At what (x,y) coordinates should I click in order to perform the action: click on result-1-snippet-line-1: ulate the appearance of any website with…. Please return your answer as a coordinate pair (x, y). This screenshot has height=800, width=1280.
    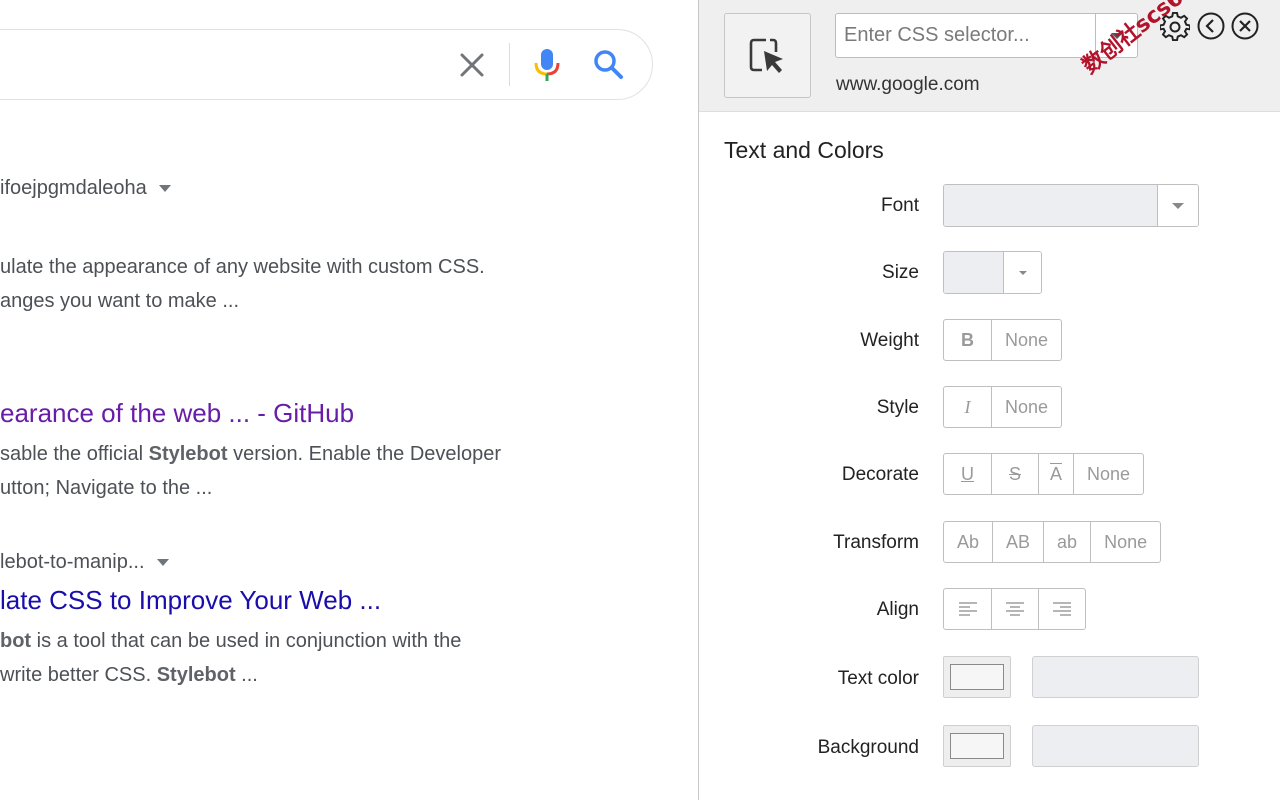
    Looking at the image, I should click on (242, 267).